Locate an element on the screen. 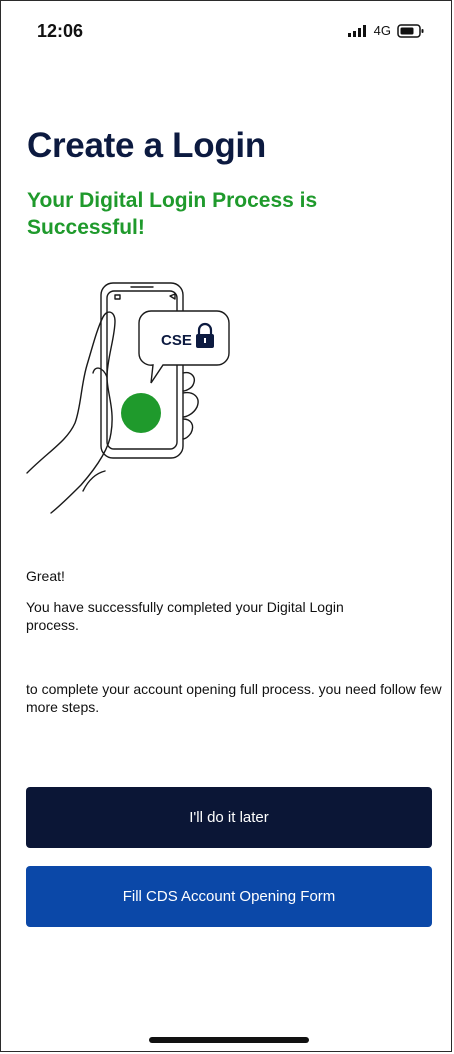 This screenshot has width=454, height=1054. do-it-later-button: I'll do it later is located at coordinates (229, 817).